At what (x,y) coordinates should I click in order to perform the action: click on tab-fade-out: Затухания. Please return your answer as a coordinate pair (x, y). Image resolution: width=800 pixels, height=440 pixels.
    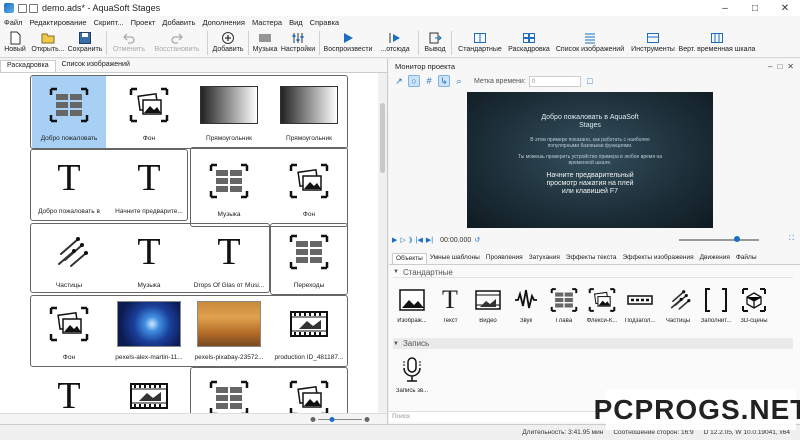
    Looking at the image, I should click on (544, 258).